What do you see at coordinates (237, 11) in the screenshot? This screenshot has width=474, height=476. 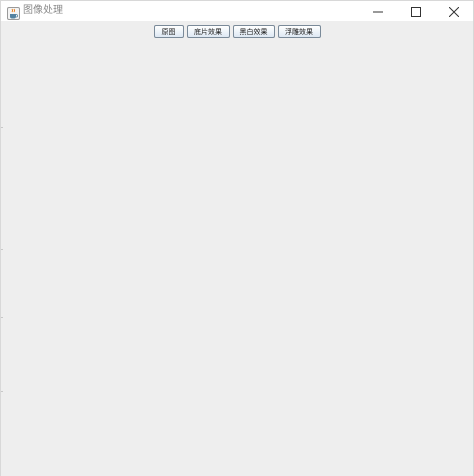 I see `title-bar: 图像处理` at bounding box center [237, 11].